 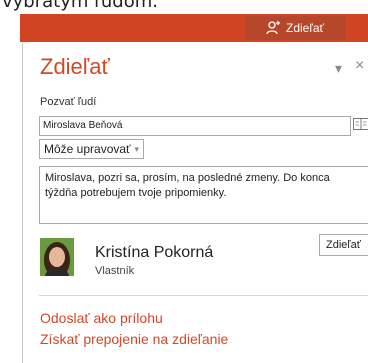 What do you see at coordinates (273, 28) in the screenshot?
I see `person-add-icon` at bounding box center [273, 28].